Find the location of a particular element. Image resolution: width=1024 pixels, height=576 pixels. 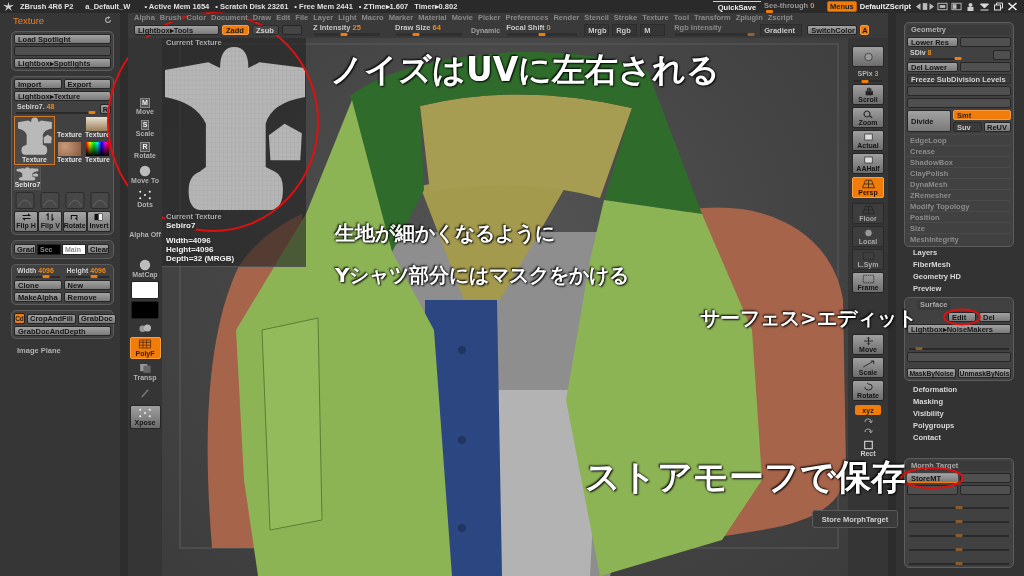

texture-detail: Width=4096 is located at coordinates (188, 240).